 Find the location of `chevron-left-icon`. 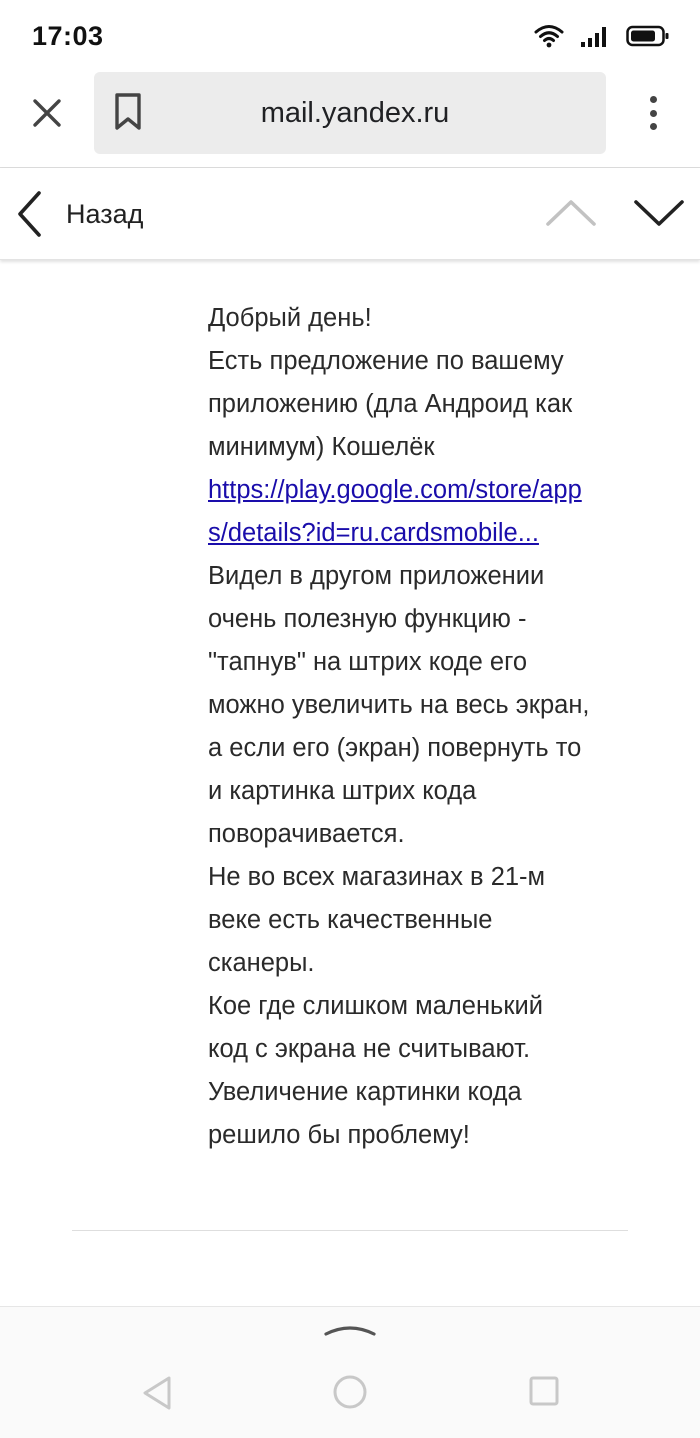

chevron-left-icon is located at coordinates (29, 214).